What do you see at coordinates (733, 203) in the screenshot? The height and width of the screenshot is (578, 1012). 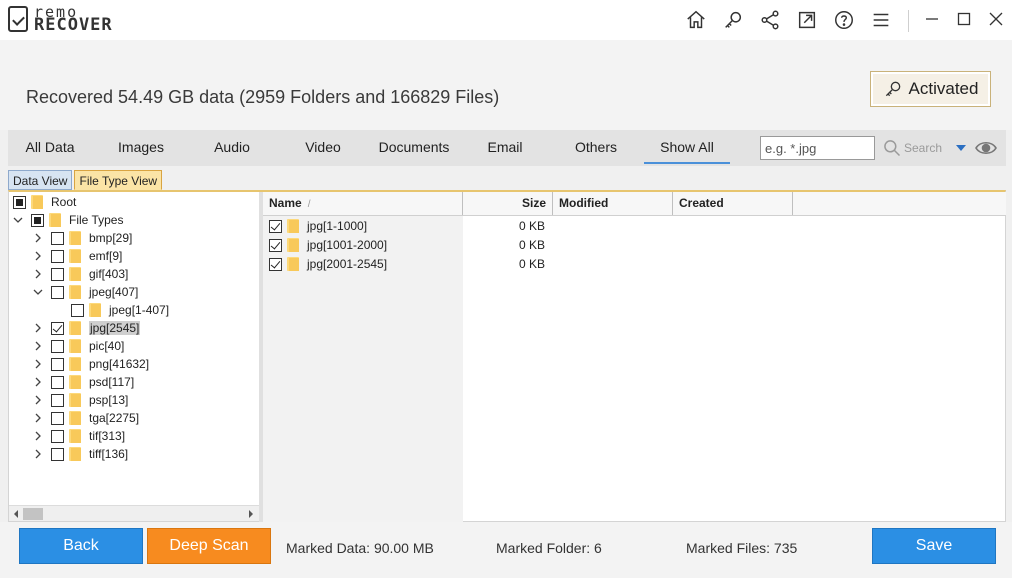 I see `column-header-created: Created` at bounding box center [733, 203].